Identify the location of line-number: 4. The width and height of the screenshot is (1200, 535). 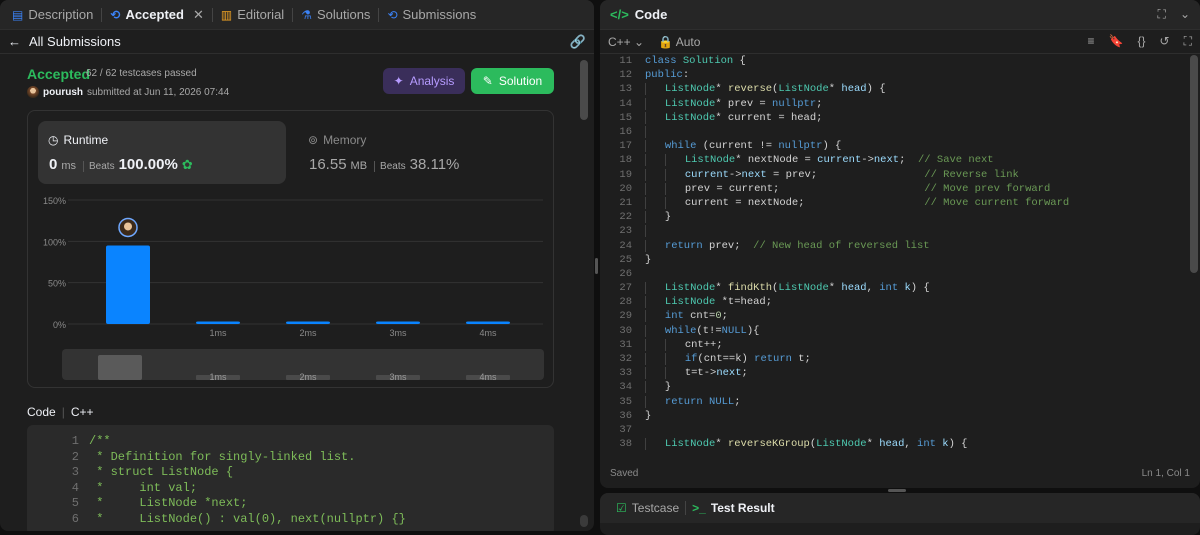
(75, 487).